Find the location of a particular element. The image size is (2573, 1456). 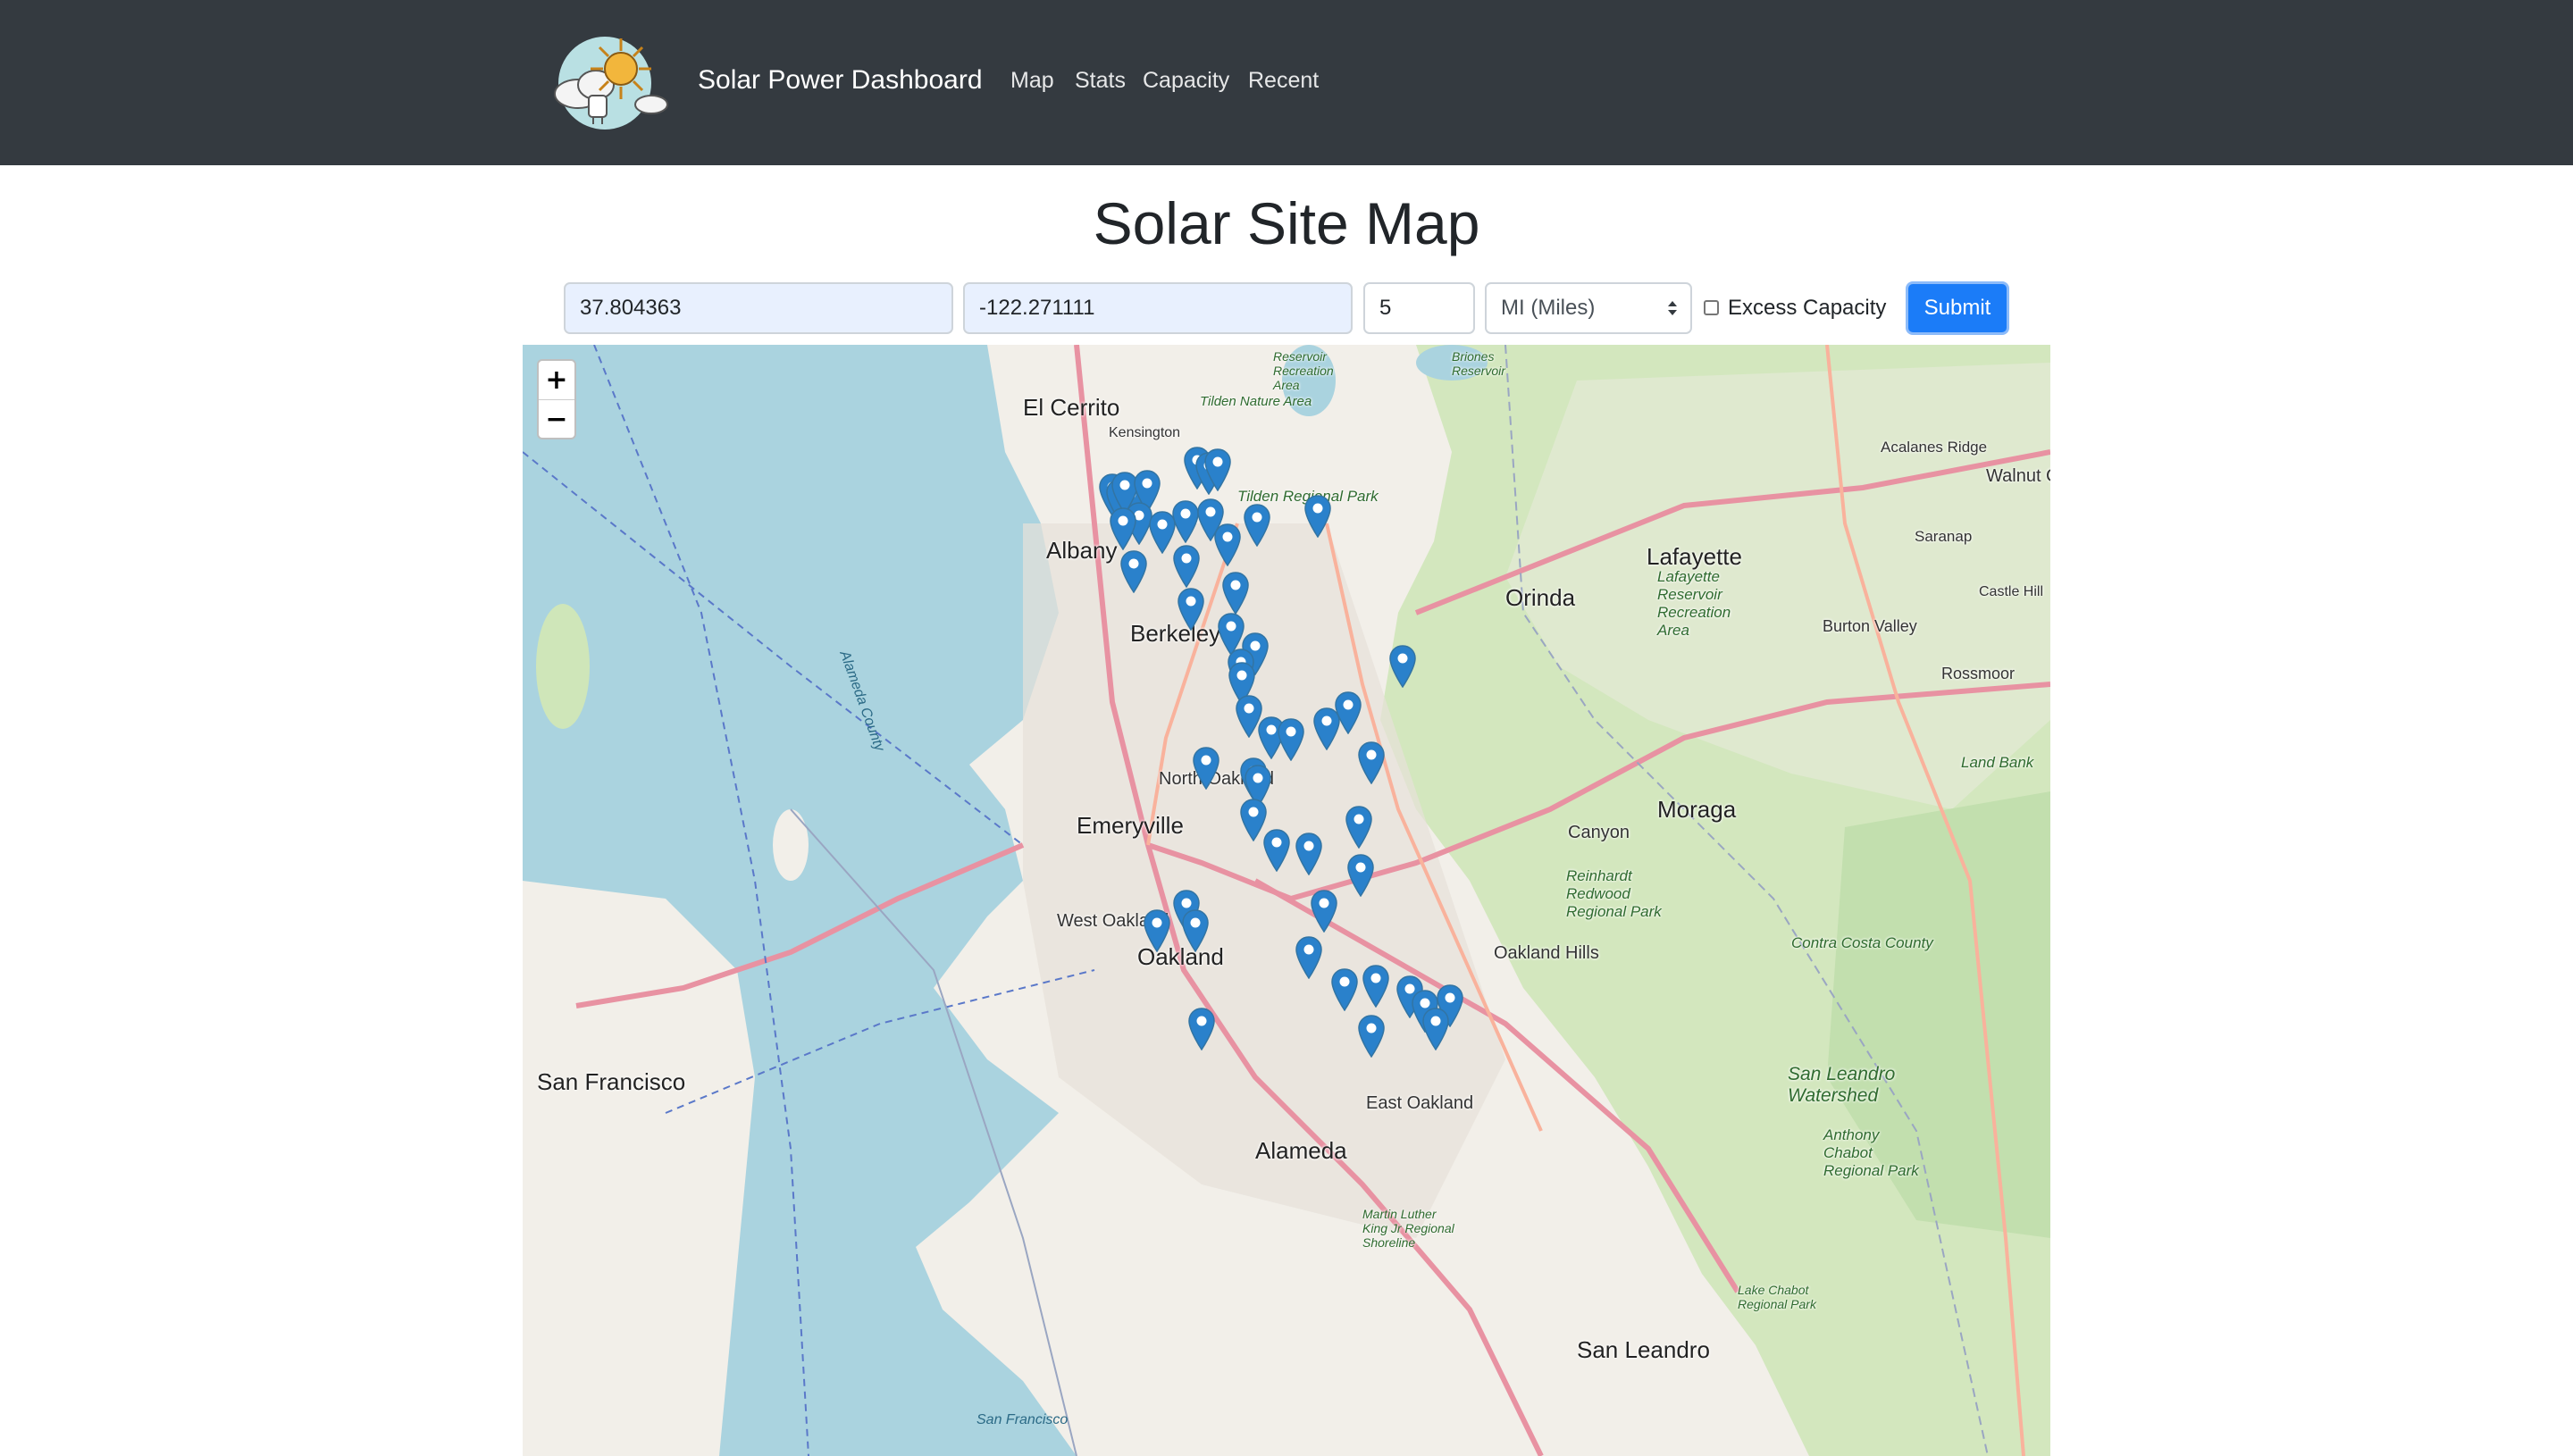

page-title: Solar Site Map is located at coordinates (1286, 223).